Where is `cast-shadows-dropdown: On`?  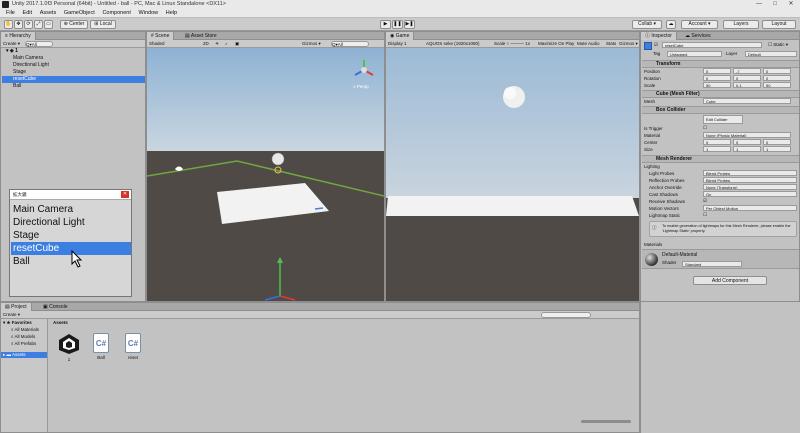
cast-shadows-dropdown: On is located at coordinates (750, 194).